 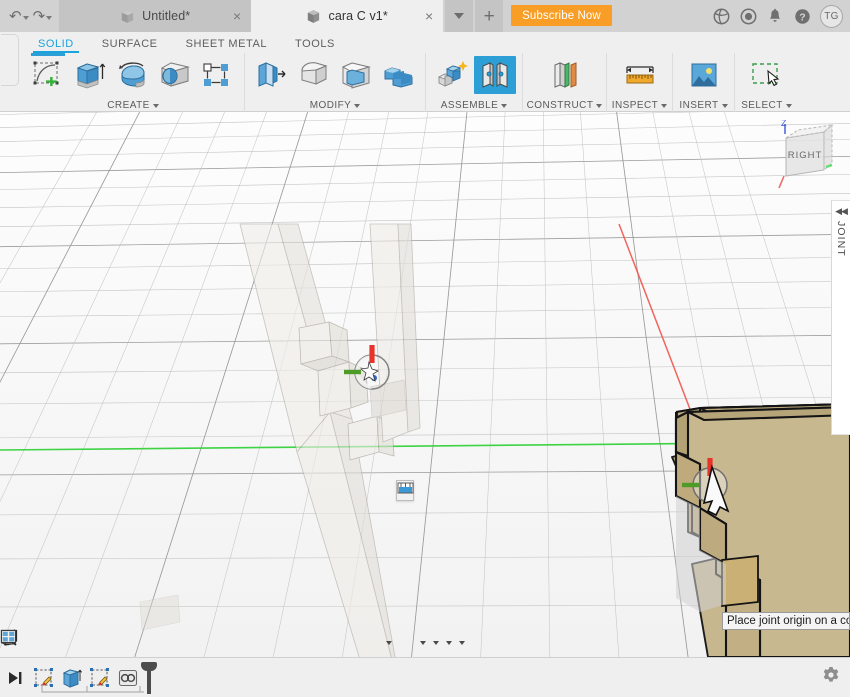 I want to click on zoom-button, so click(x=208, y=641).